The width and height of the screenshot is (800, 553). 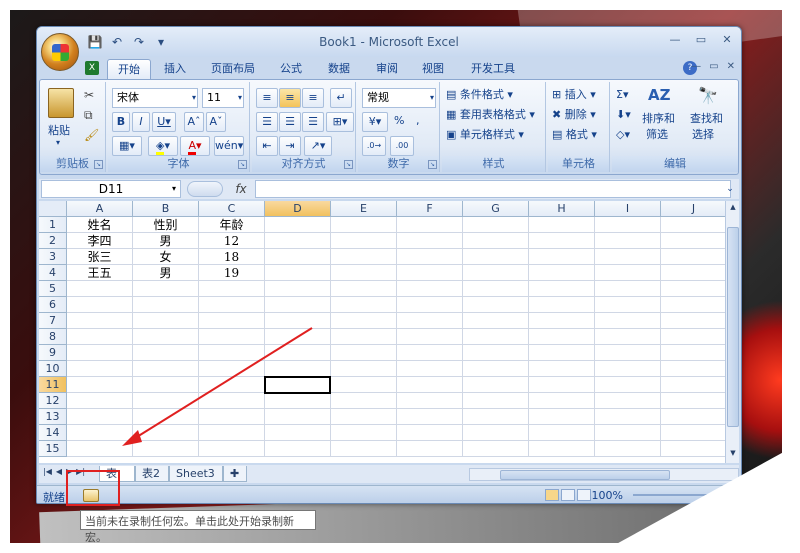 What do you see at coordinates (232, 209) in the screenshot?
I see `column-header: C` at bounding box center [232, 209].